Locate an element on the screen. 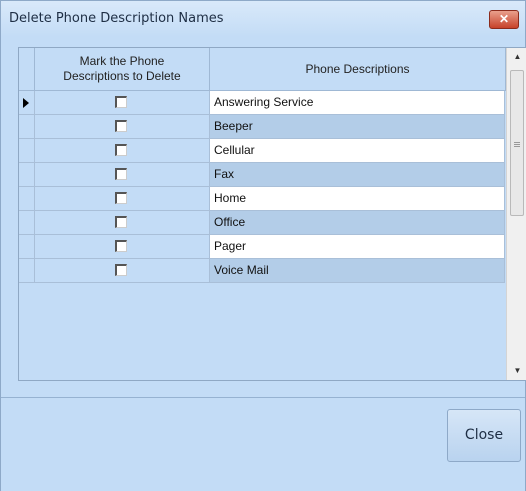 The width and height of the screenshot is (526, 491). phone-description-cell: Voice Mail is located at coordinates (357, 271).